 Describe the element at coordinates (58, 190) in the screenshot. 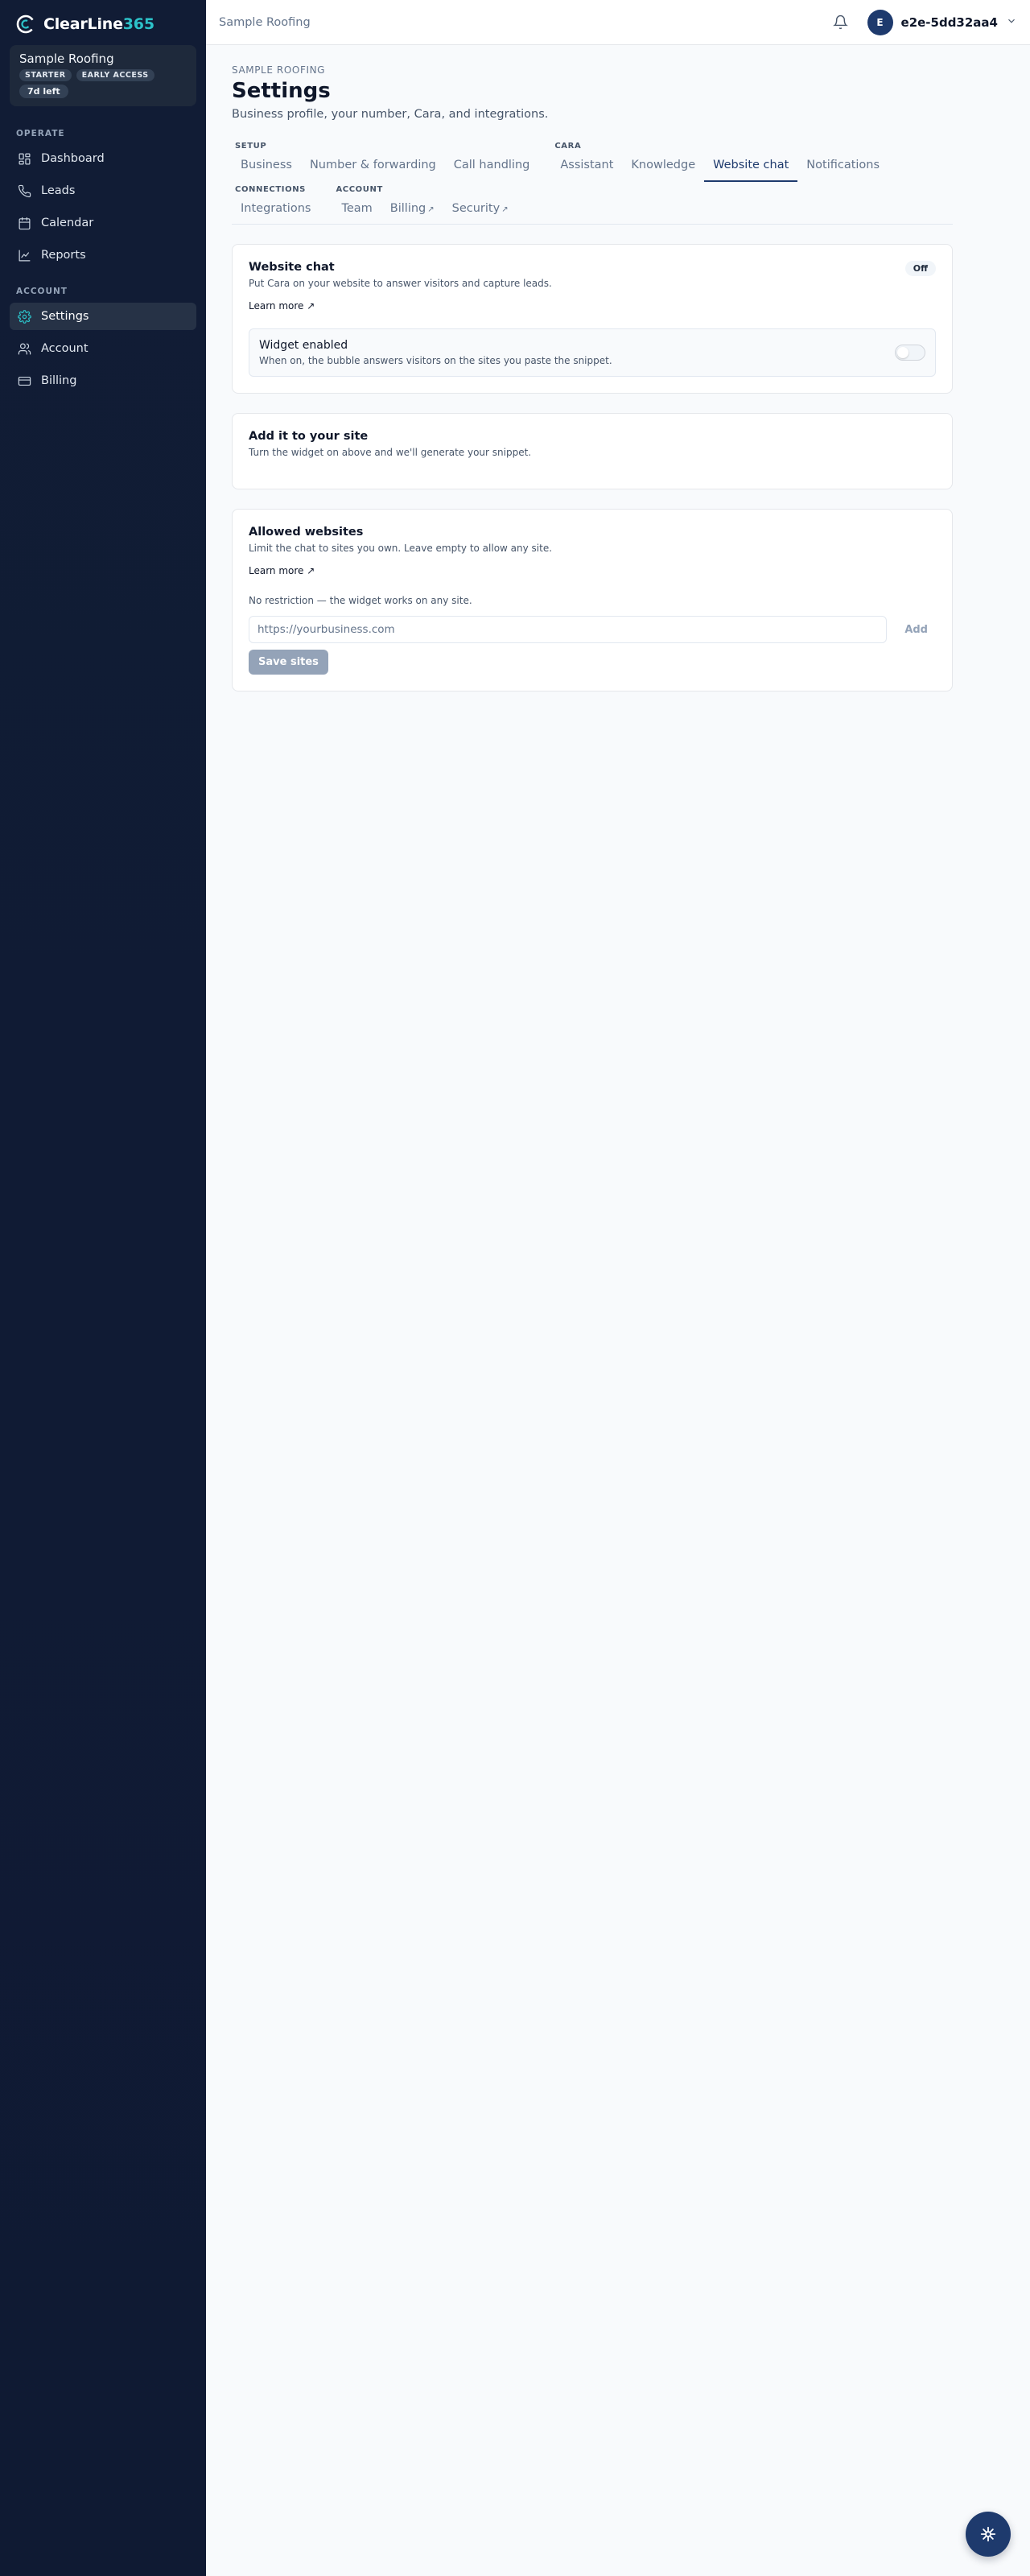

I see `sidebar-item-label: Leads` at that location.